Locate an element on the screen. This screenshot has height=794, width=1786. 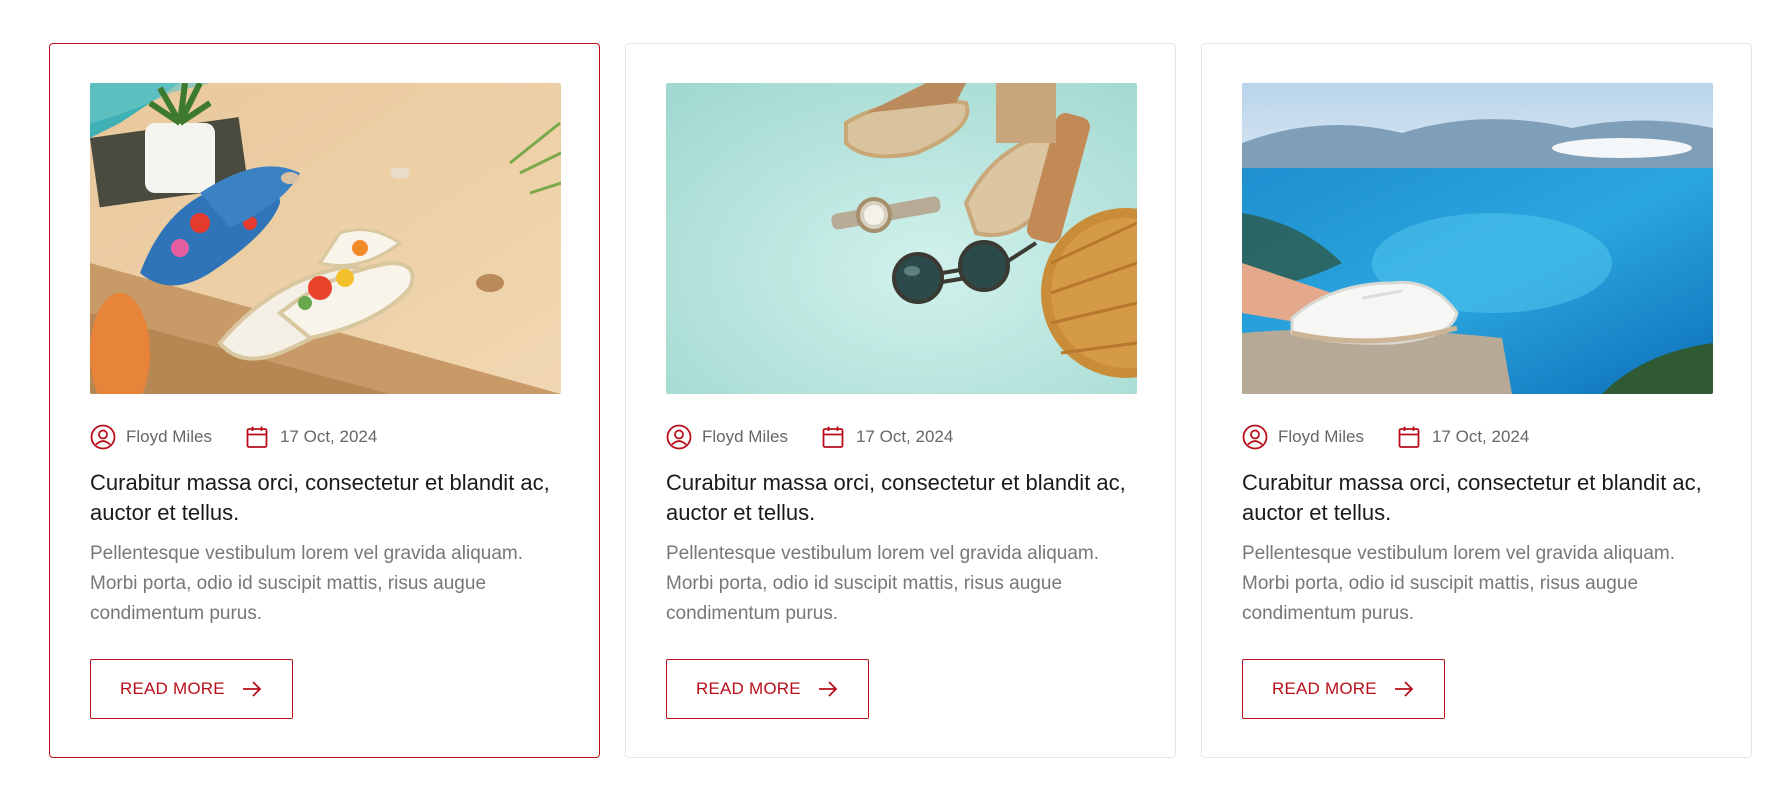
summer-accessories-illustration is located at coordinates (901, 238).